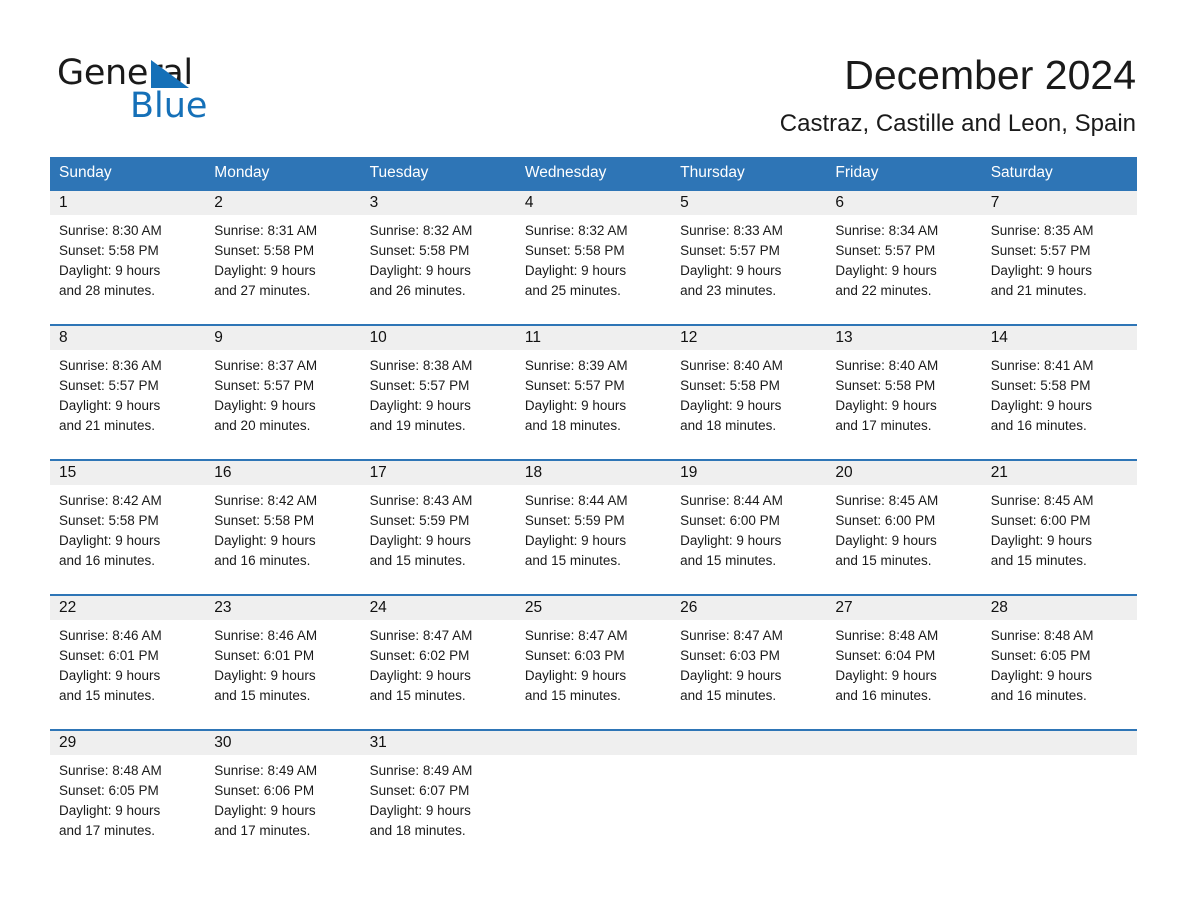 Image resolution: width=1188 pixels, height=918 pixels. What do you see at coordinates (283, 743) in the screenshot?
I see `day-number-band: 30` at bounding box center [283, 743].